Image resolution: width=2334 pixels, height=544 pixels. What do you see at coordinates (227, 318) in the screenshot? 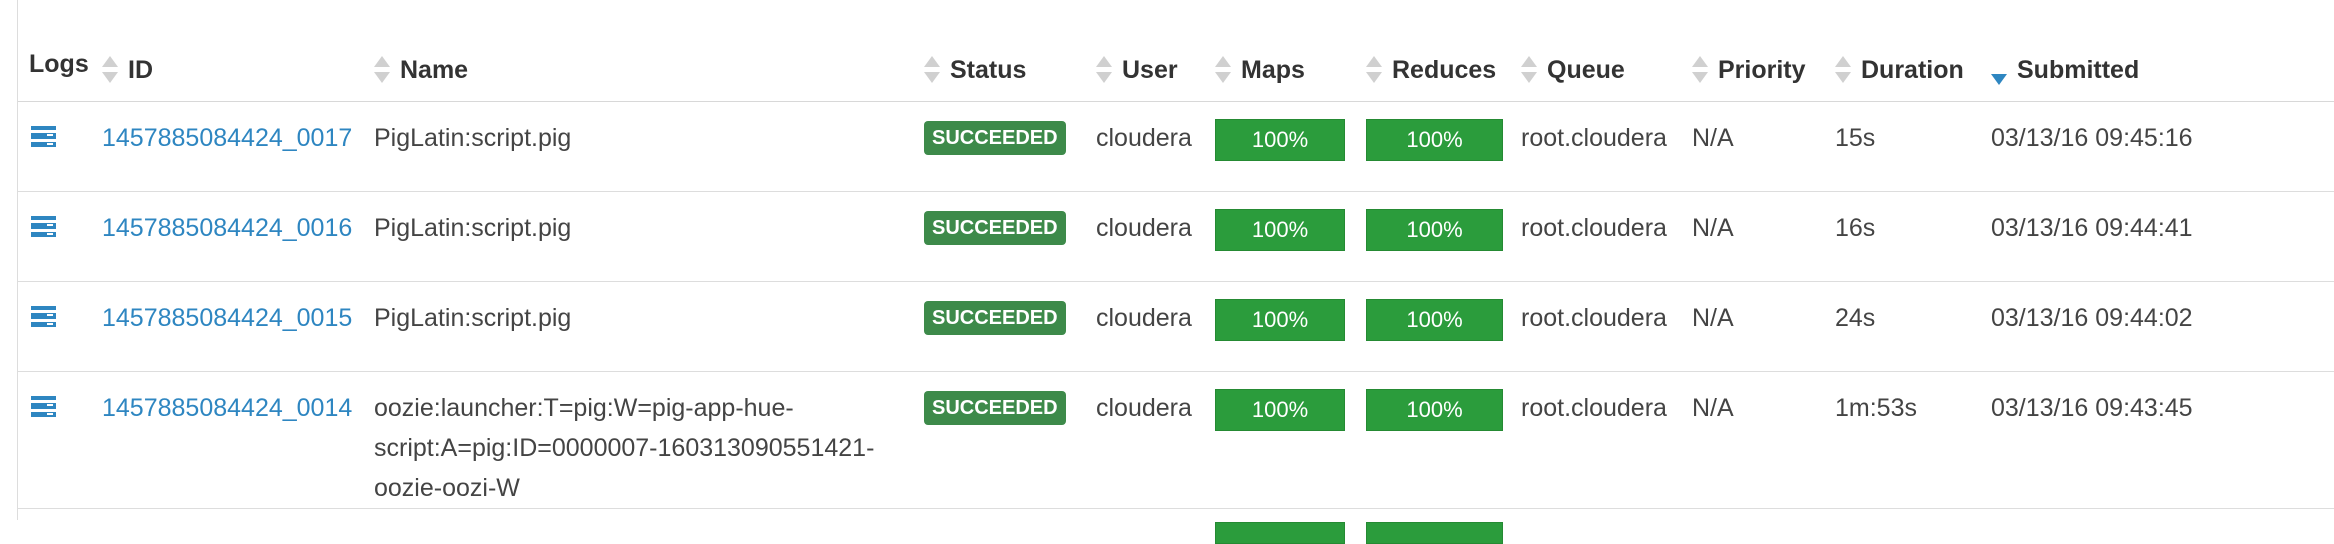
I see `job-id-link: 1457885084424_0015` at bounding box center [227, 318].